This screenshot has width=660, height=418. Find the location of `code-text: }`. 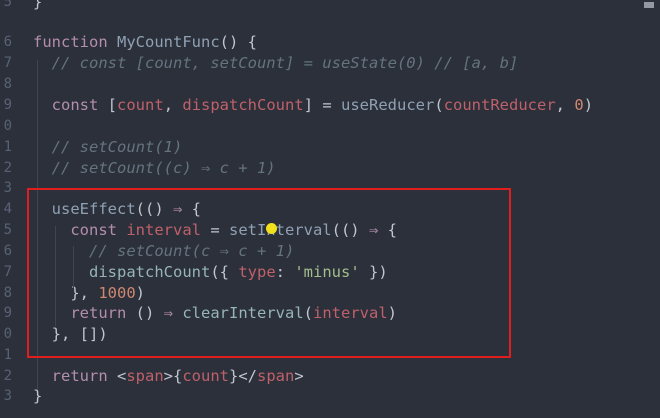

code-text: } is located at coordinates (37, 6).